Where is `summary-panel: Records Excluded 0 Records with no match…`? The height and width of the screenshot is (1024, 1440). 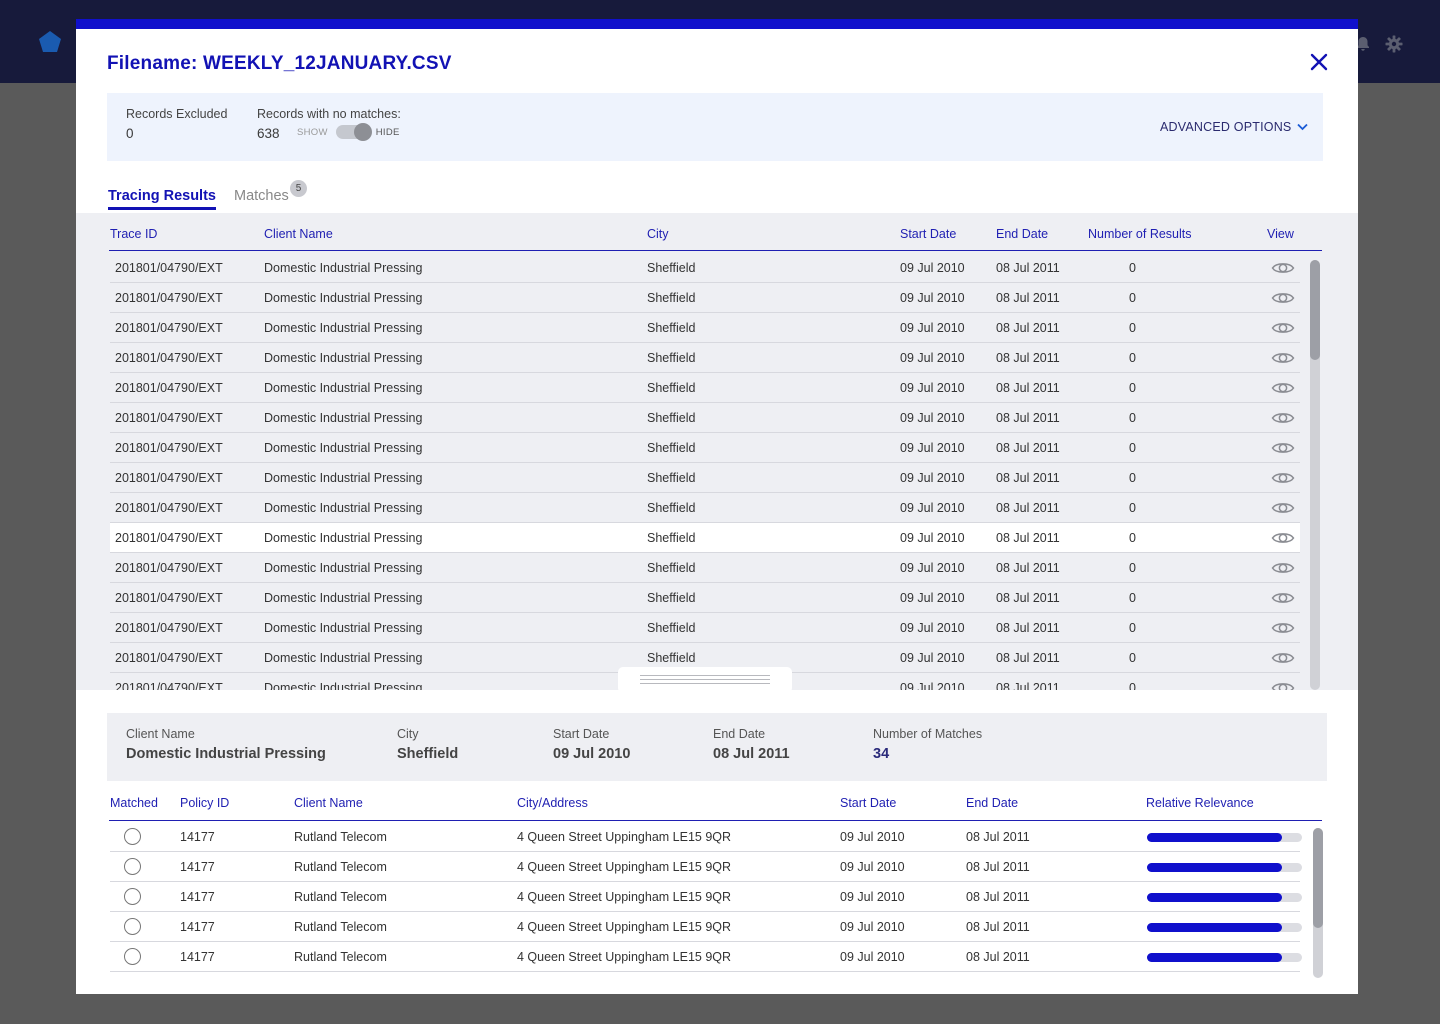 summary-panel: Records Excluded 0 Records with no match… is located at coordinates (715, 127).